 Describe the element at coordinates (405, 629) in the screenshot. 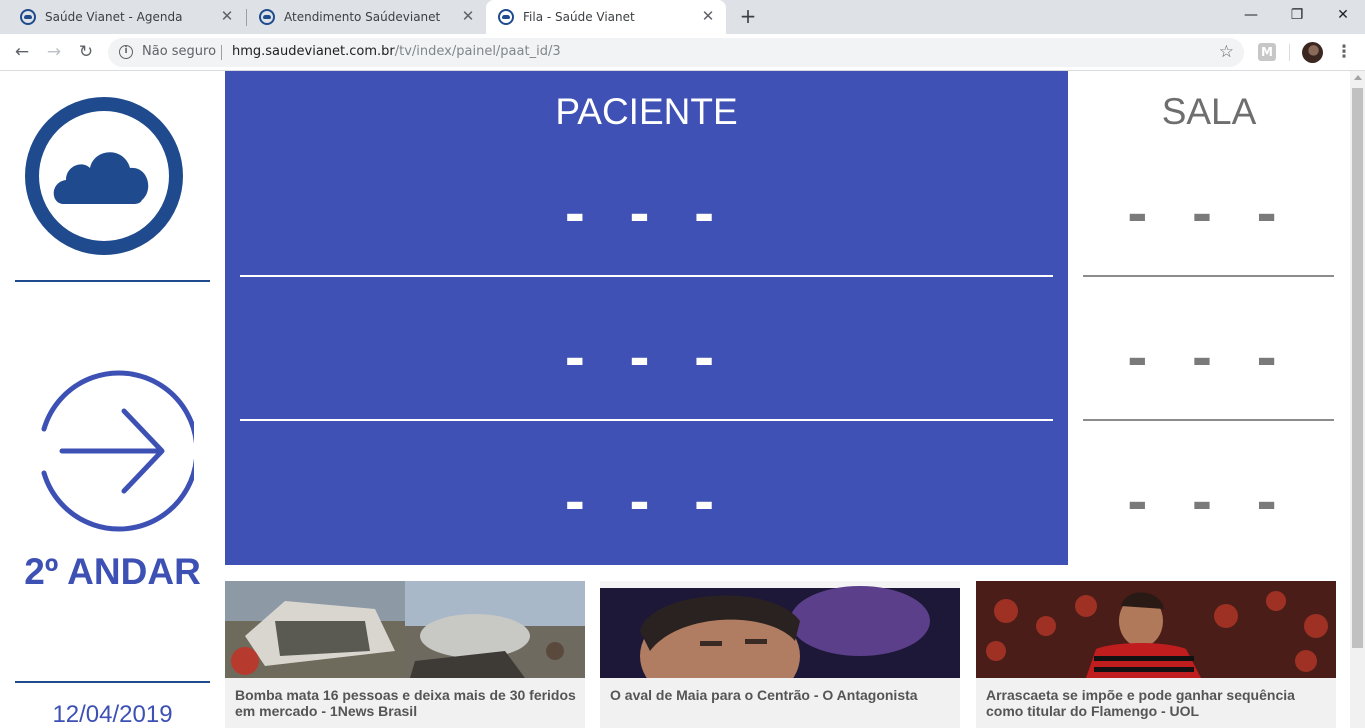

I see `news-photo-explosion` at that location.